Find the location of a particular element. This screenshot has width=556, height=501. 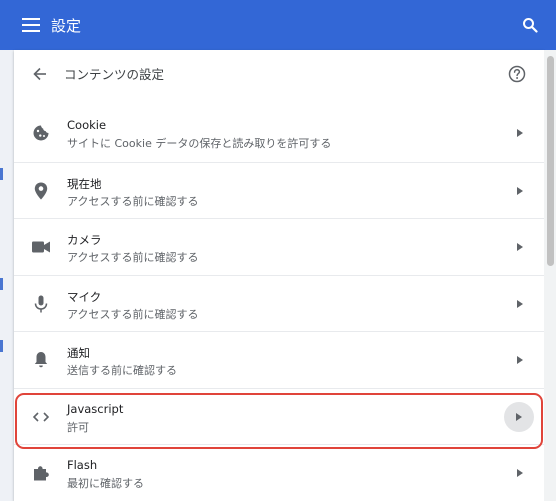

settings-row-flash: Flash 最初に確認する is located at coordinates (279, 472).